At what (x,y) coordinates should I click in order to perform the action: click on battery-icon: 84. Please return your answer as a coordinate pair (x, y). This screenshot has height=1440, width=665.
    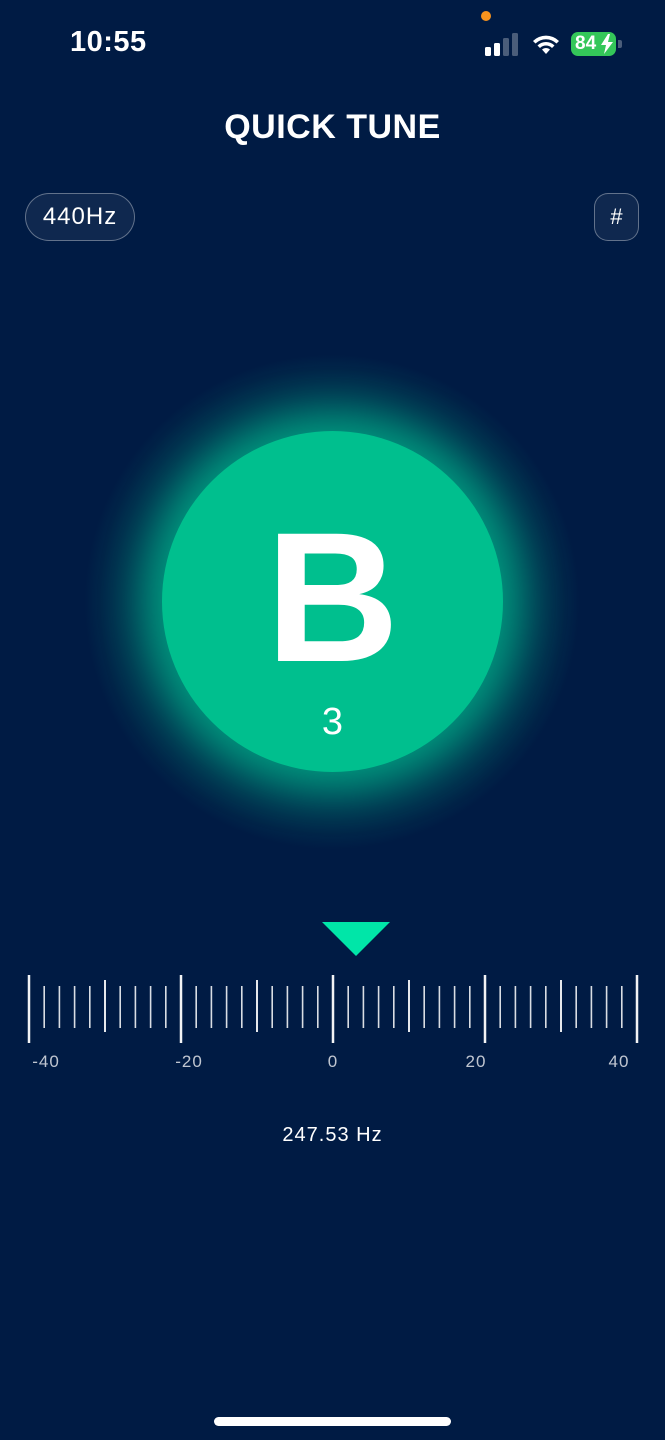
    Looking at the image, I should click on (597, 44).